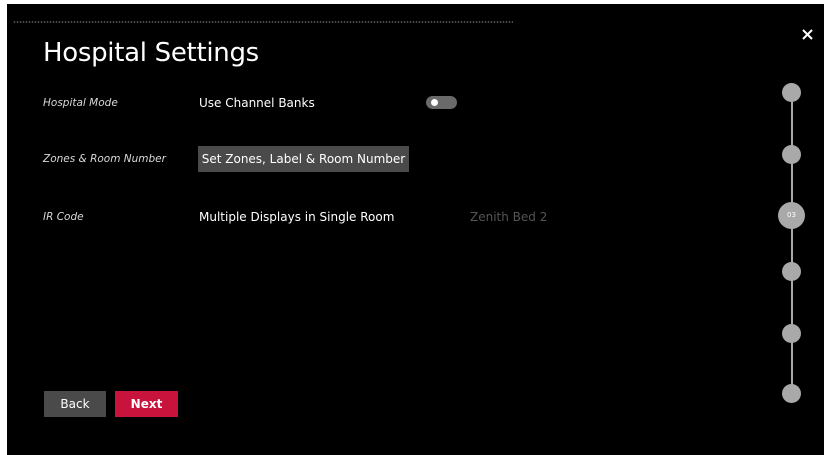  What do you see at coordinates (75, 404) in the screenshot?
I see `back-button: Back` at bounding box center [75, 404].